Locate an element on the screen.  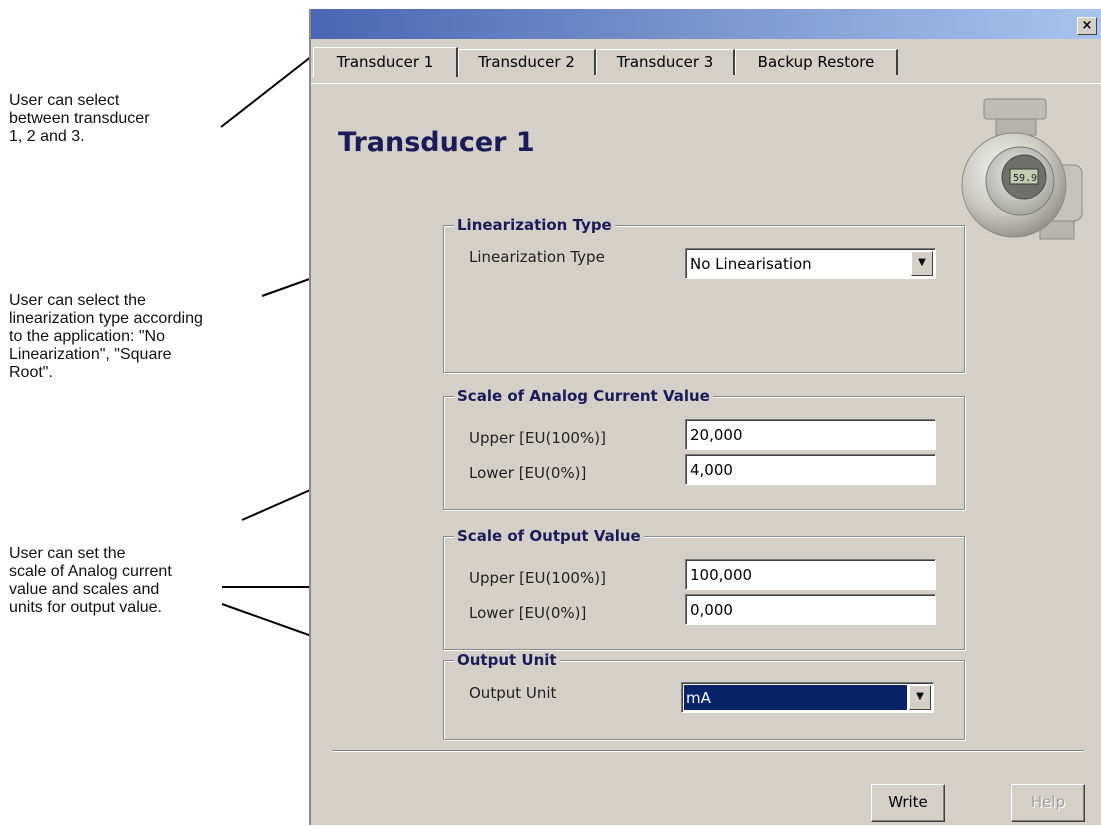
output-unit-dropdown: mA ▼ is located at coordinates (807, 697).